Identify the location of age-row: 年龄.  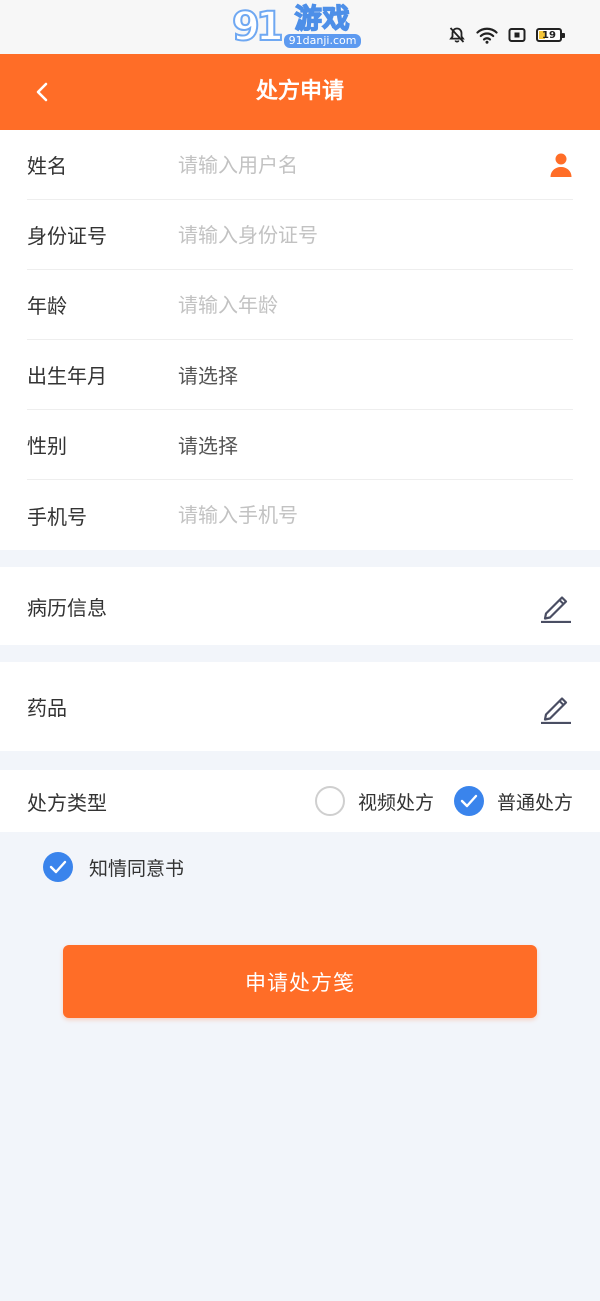
(300, 305).